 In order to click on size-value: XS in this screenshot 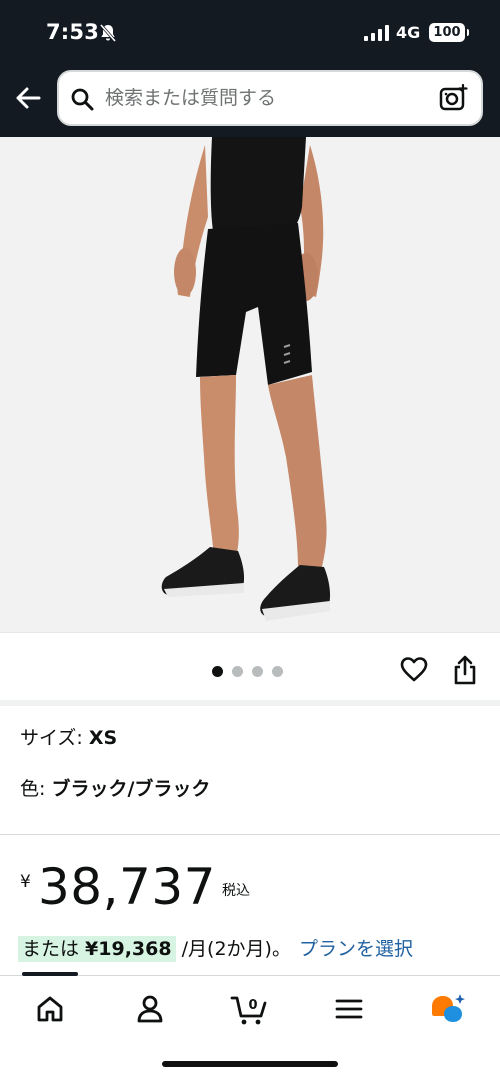, I will do `click(103, 738)`.